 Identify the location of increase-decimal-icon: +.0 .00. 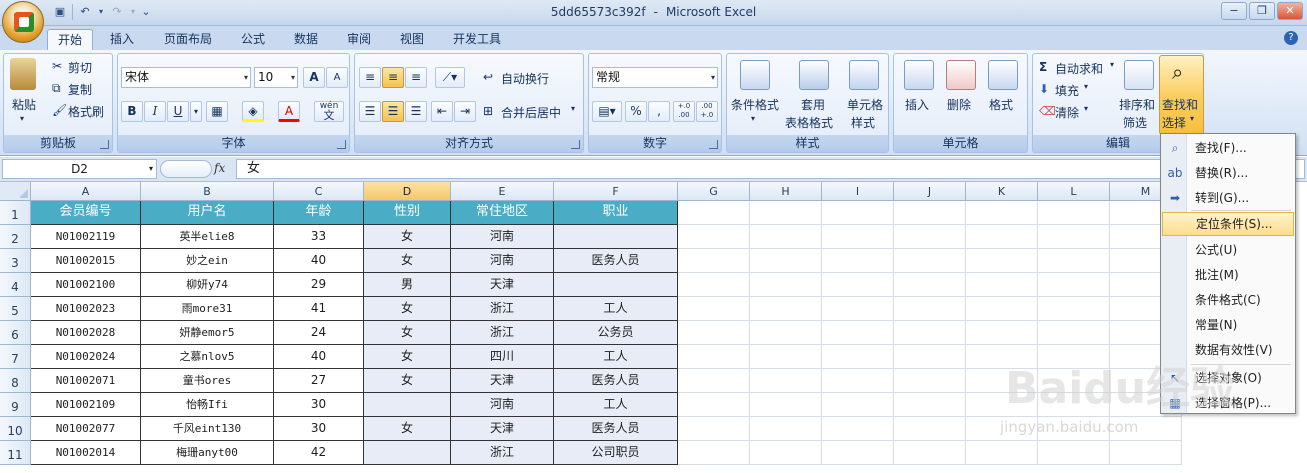
(684, 111).